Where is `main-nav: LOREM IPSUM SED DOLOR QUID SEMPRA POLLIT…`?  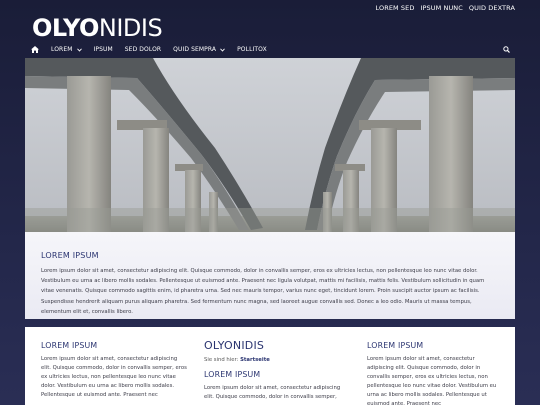 main-nav: LOREM IPSUM SED DOLOR QUID SEMPRA POLLIT… is located at coordinates (270, 49).